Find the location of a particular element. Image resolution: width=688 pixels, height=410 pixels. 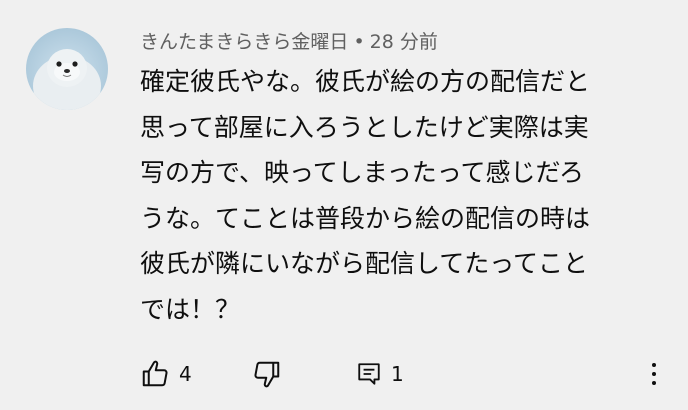

thumbs-down-icon is located at coordinates (267, 374).